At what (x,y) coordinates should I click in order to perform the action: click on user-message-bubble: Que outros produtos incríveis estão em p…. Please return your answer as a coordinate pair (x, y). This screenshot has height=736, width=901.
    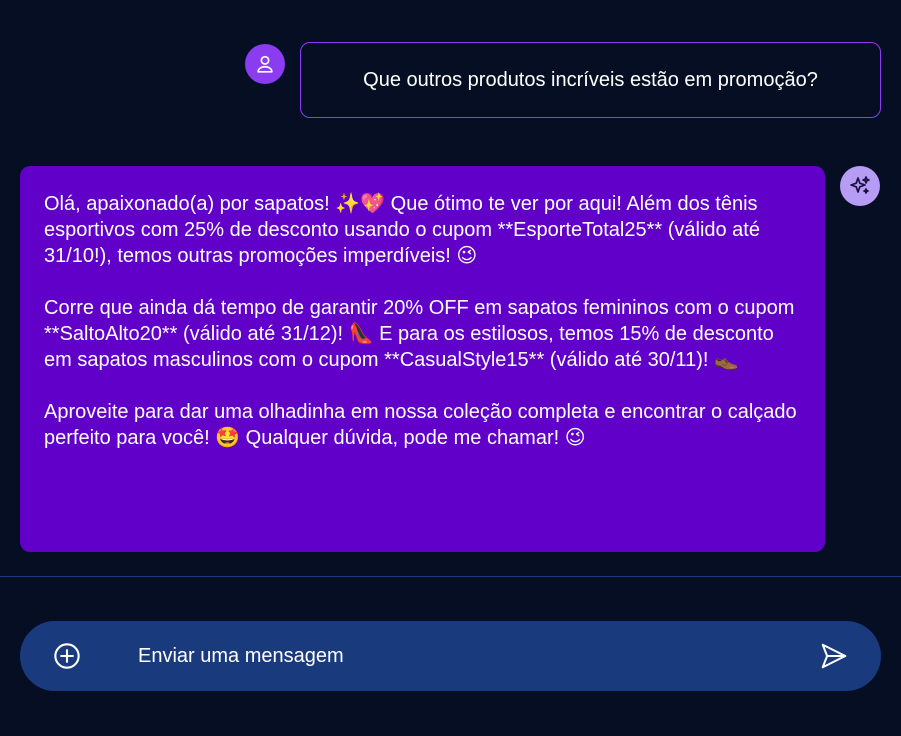
    Looking at the image, I should click on (590, 80).